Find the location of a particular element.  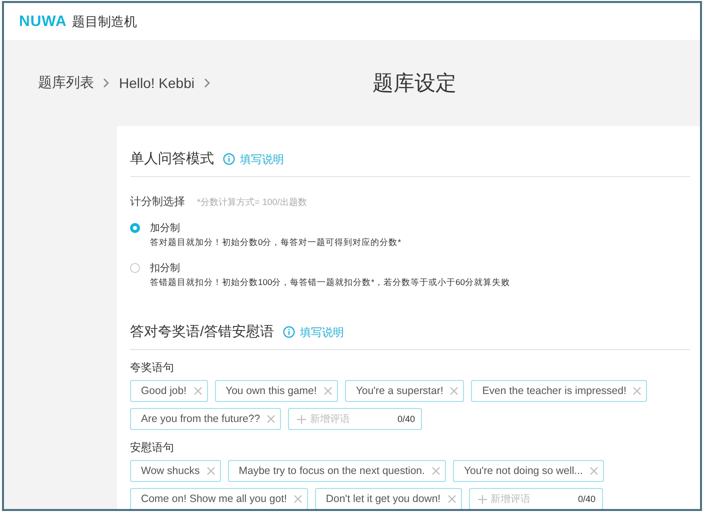

logo: NUWA is located at coordinates (43, 21).